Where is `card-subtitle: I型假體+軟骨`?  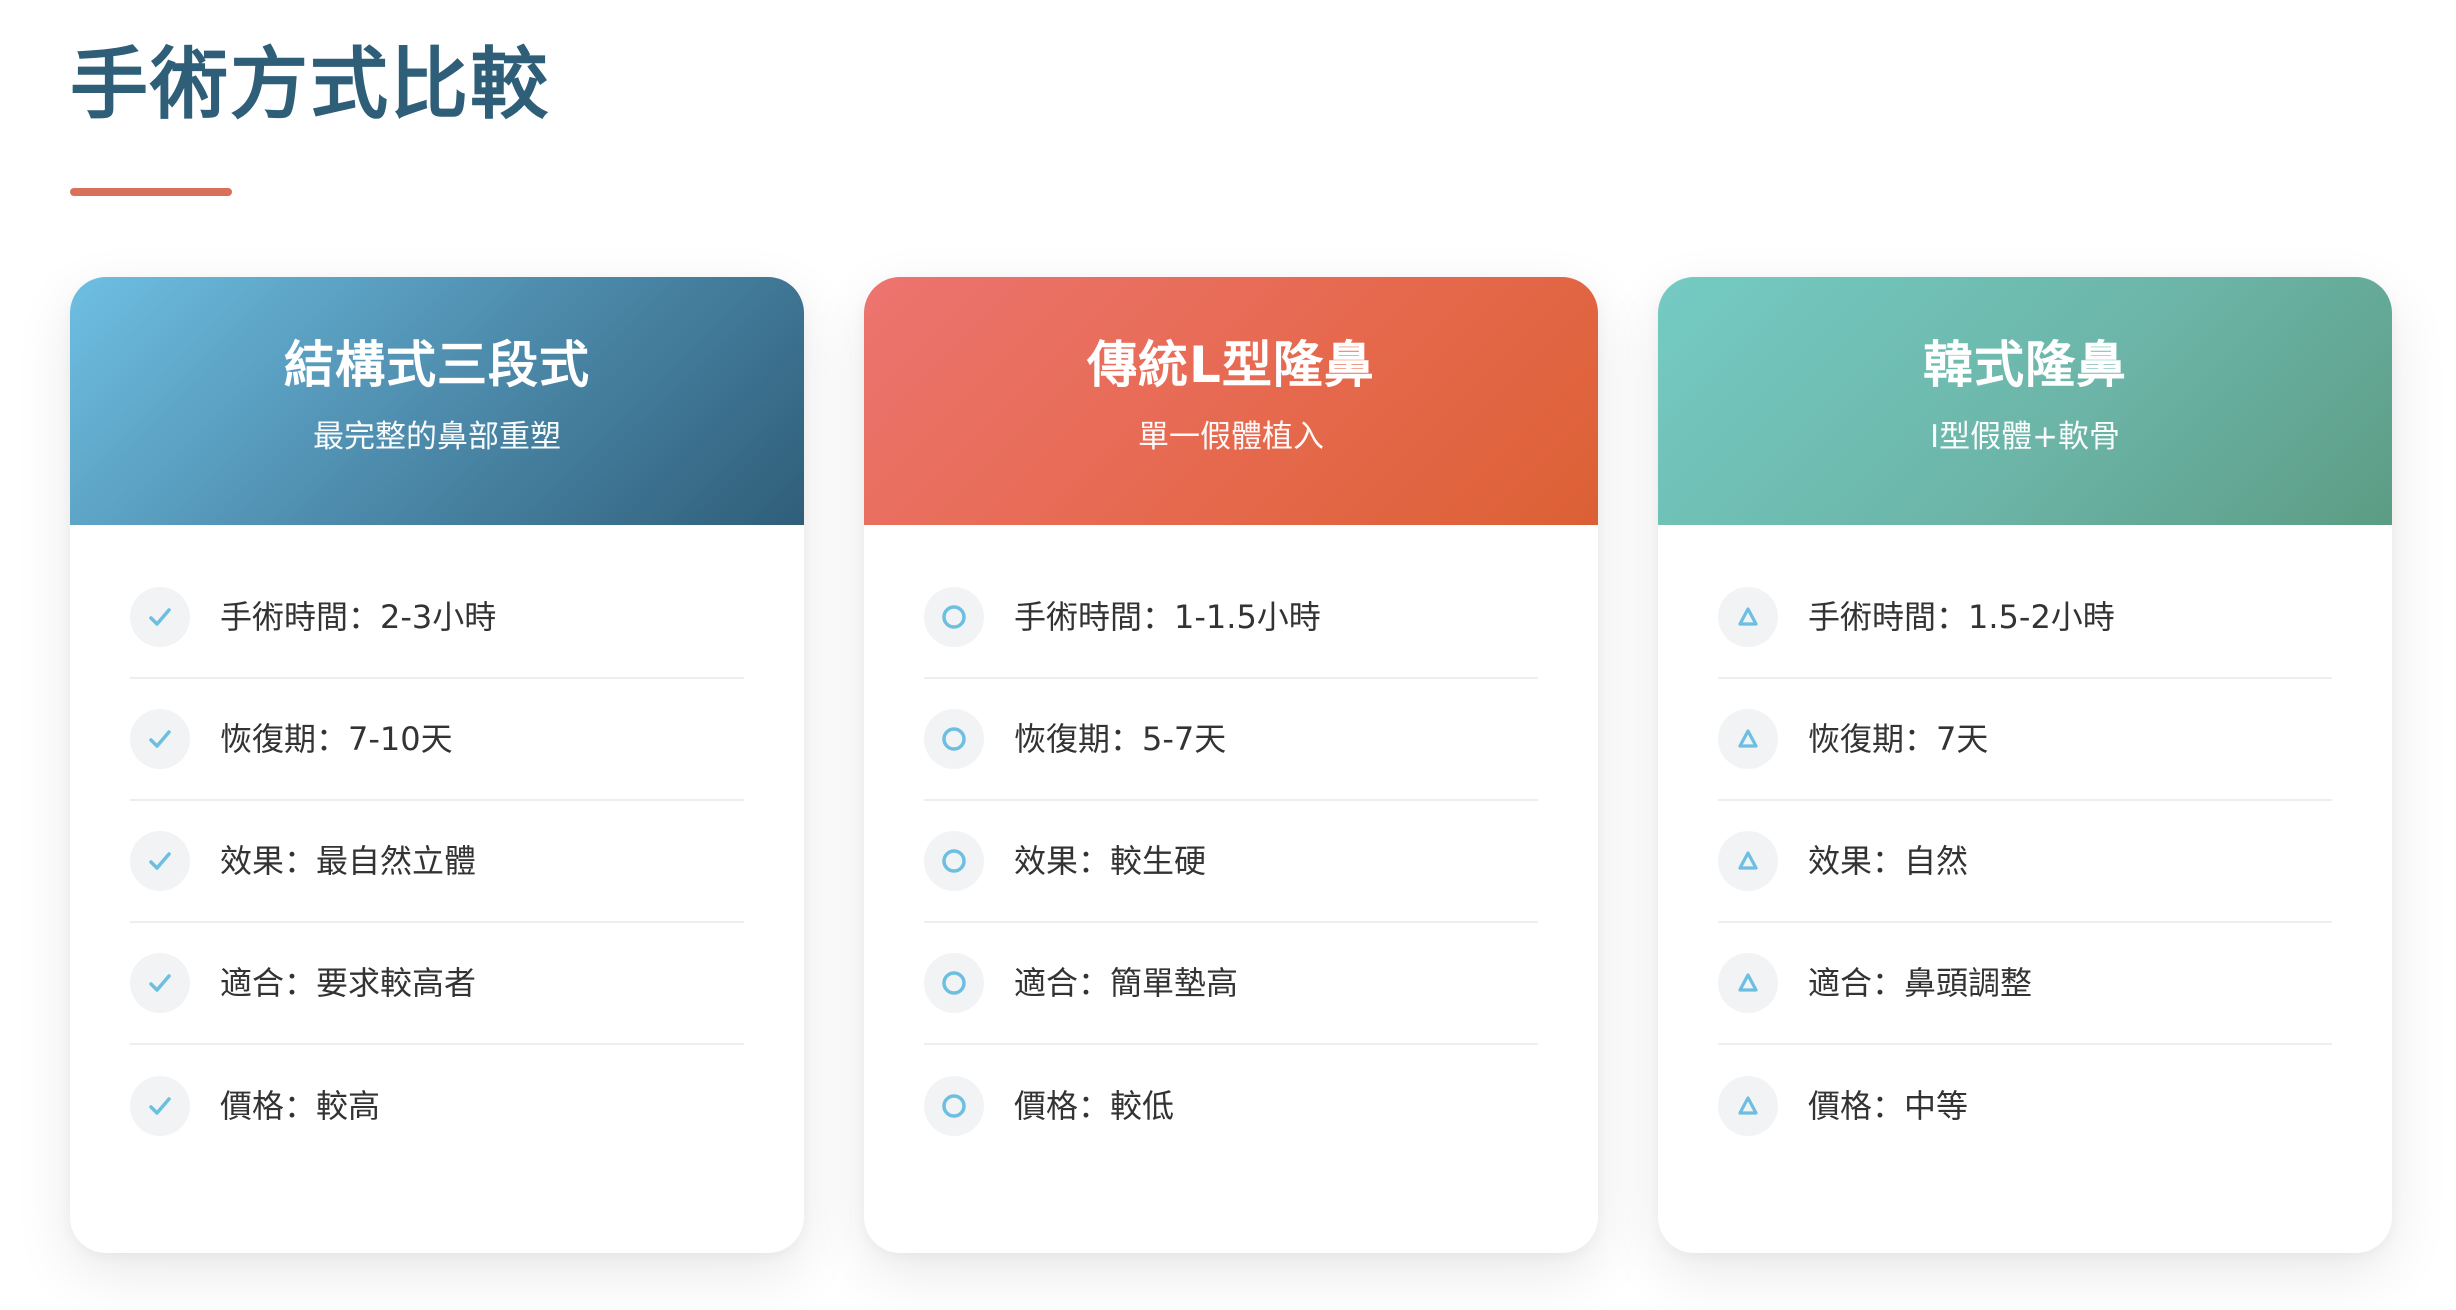 card-subtitle: I型假體+軟骨 is located at coordinates (2025, 437).